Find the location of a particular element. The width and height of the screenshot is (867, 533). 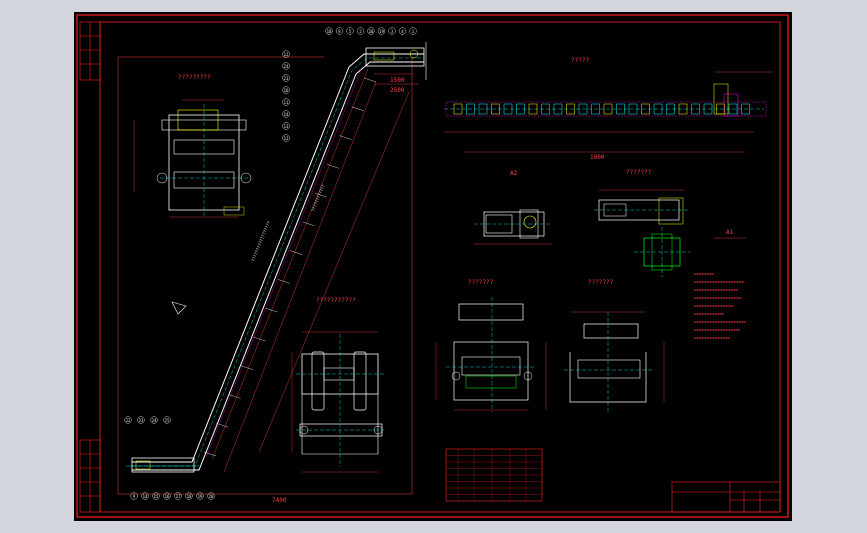

balloon-left-label: 16 is located at coordinates (286, 90).